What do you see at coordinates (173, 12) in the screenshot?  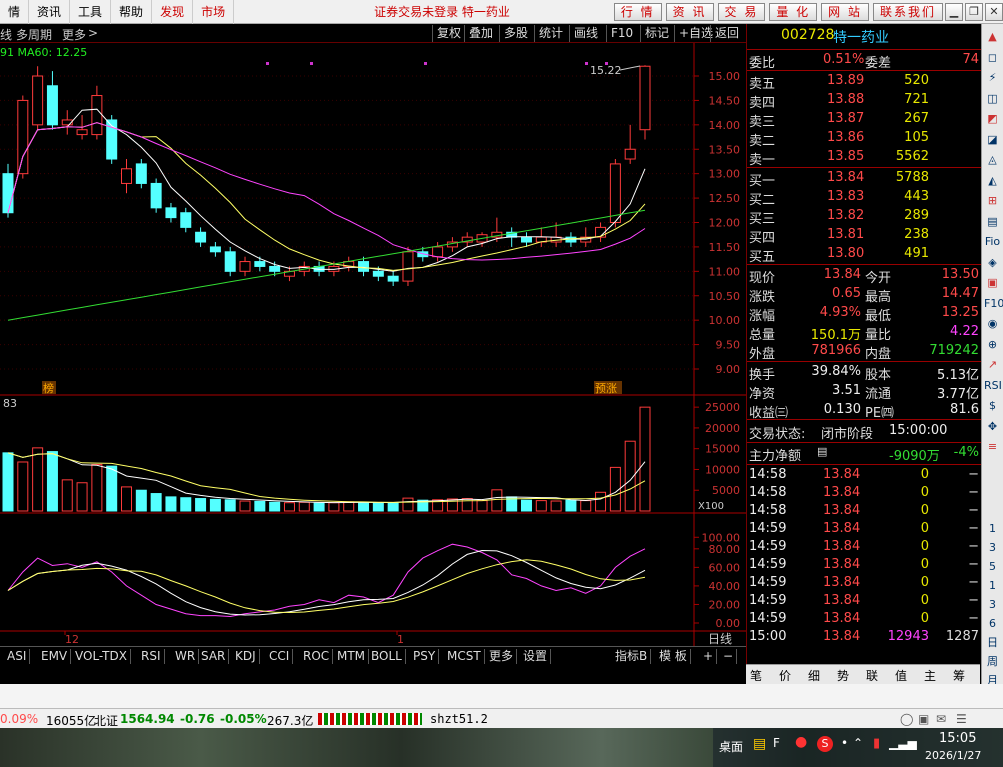 I see `menu-item-discover: 发现` at bounding box center [173, 12].